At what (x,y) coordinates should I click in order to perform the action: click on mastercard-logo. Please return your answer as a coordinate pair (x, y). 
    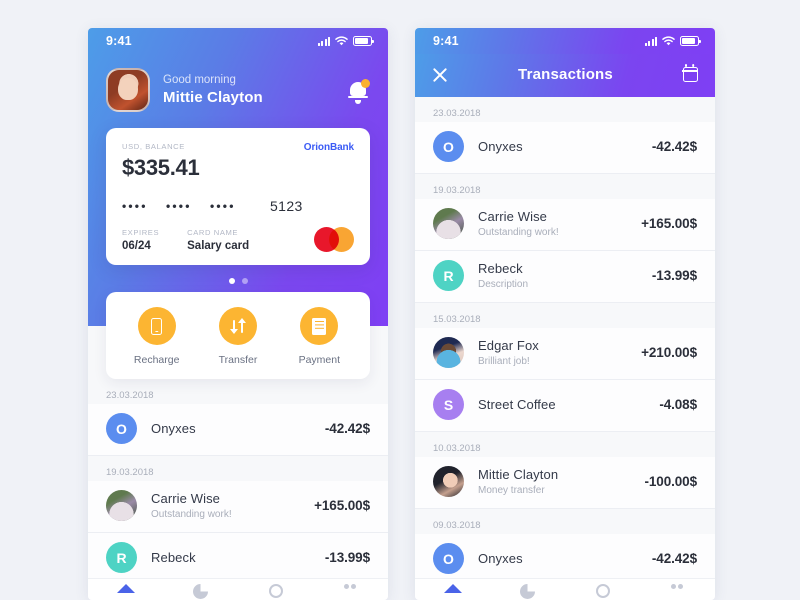
    Looking at the image, I should click on (334, 239).